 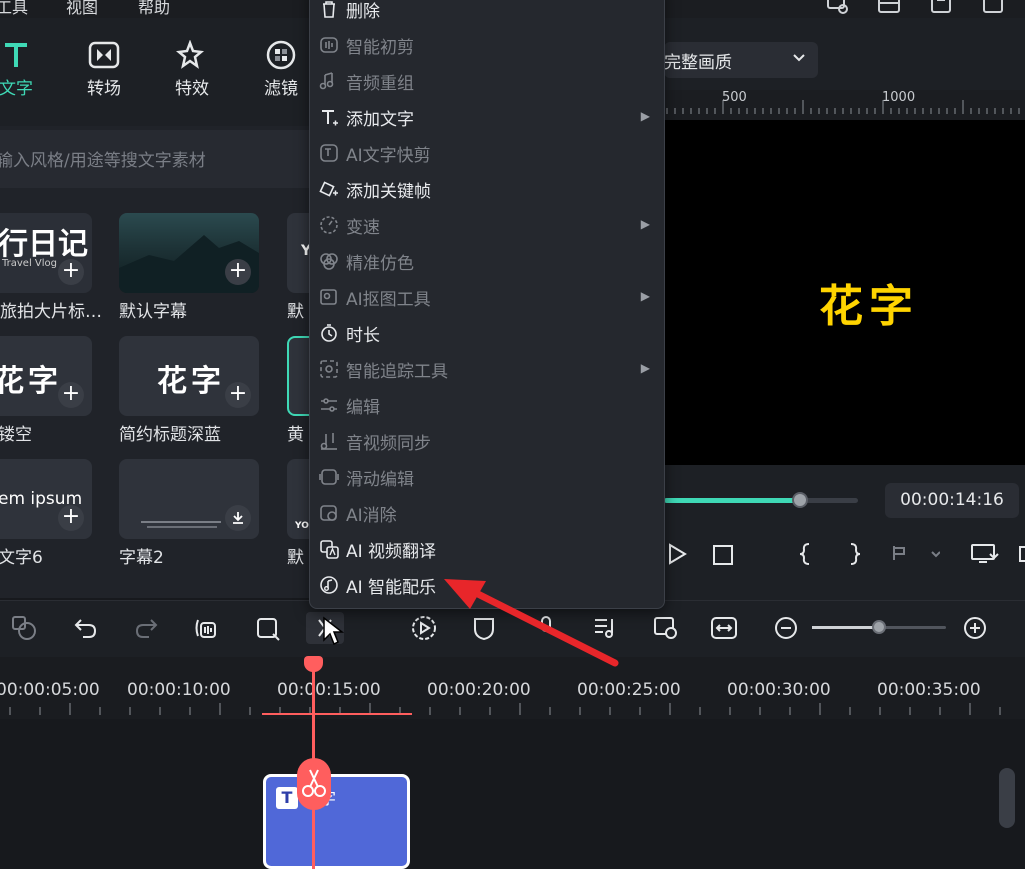 I want to click on menu-item-label: AI 智能配乐, so click(x=391, y=588).